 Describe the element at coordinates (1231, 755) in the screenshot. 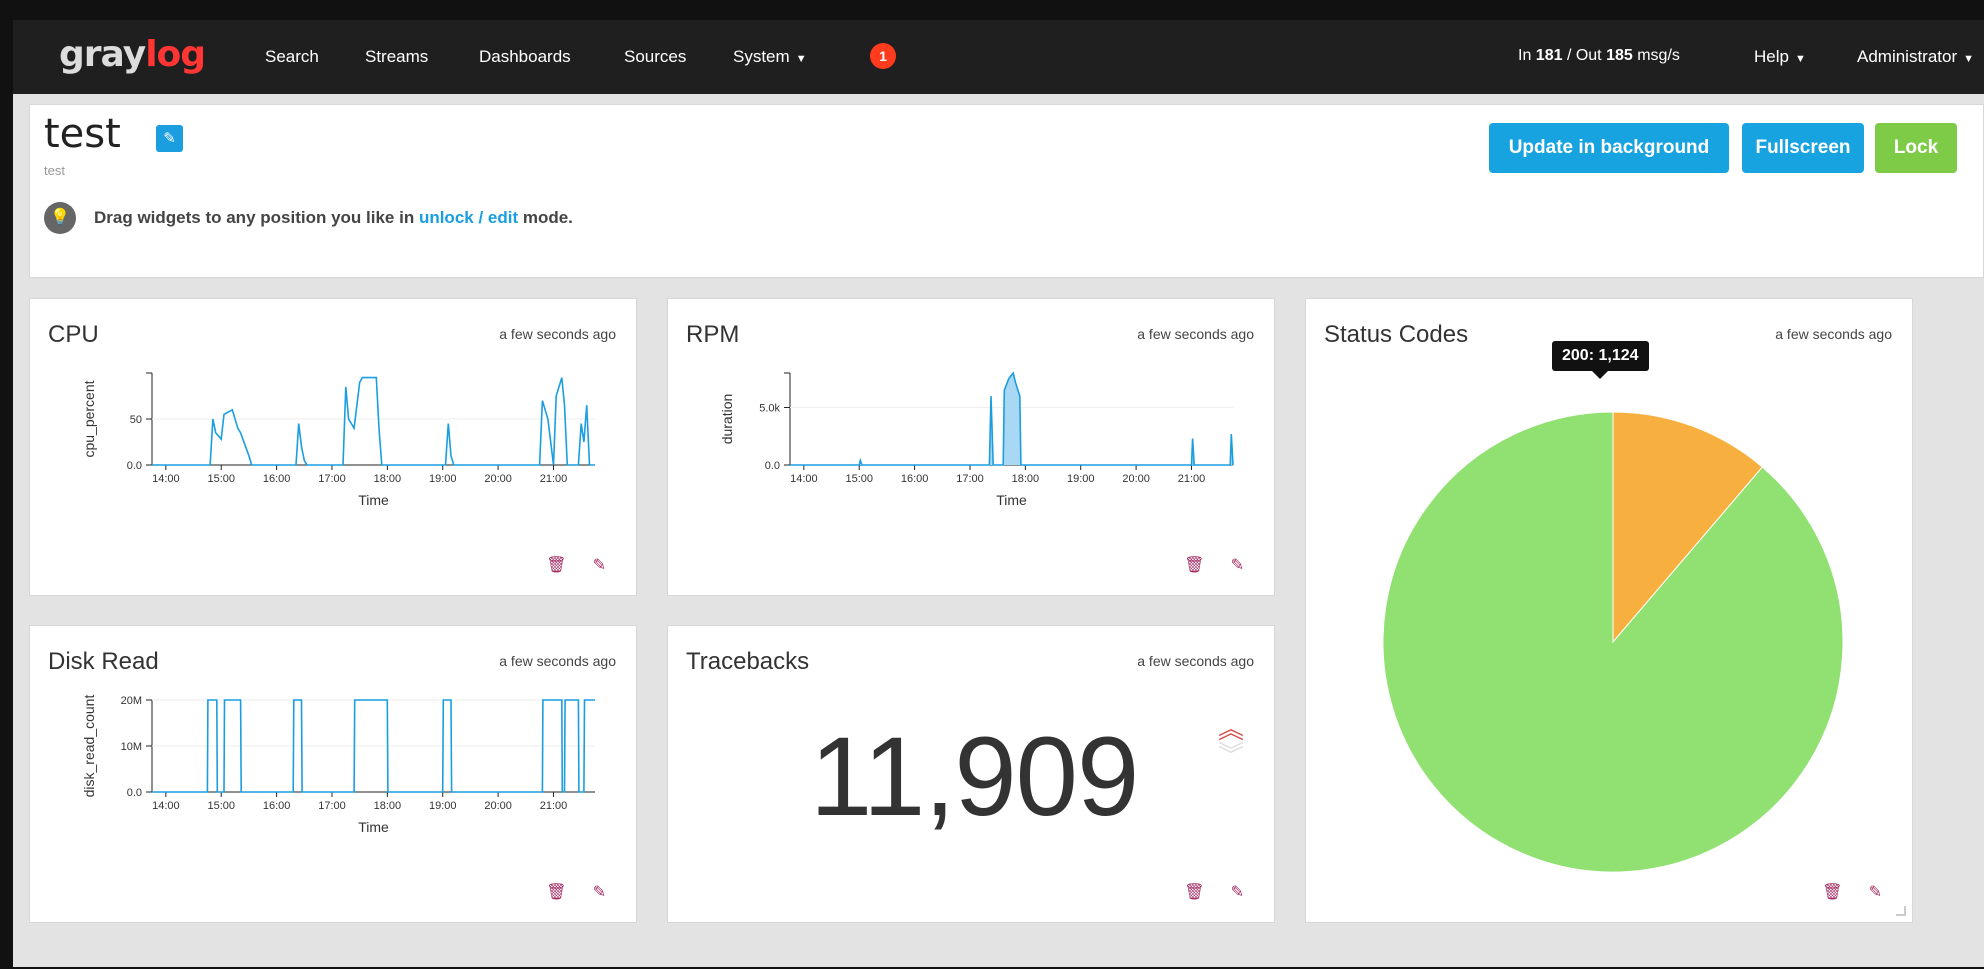

I see `trend-down-icon: ︾` at that location.